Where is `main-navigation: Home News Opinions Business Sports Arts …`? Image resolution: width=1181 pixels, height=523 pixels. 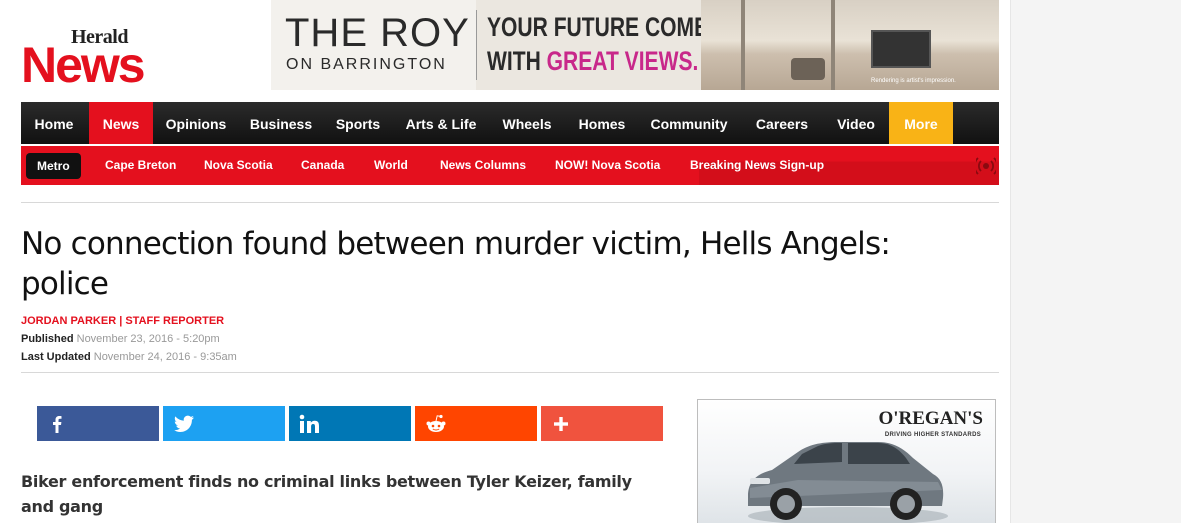 main-navigation: Home News Opinions Business Sports Arts … is located at coordinates (510, 123).